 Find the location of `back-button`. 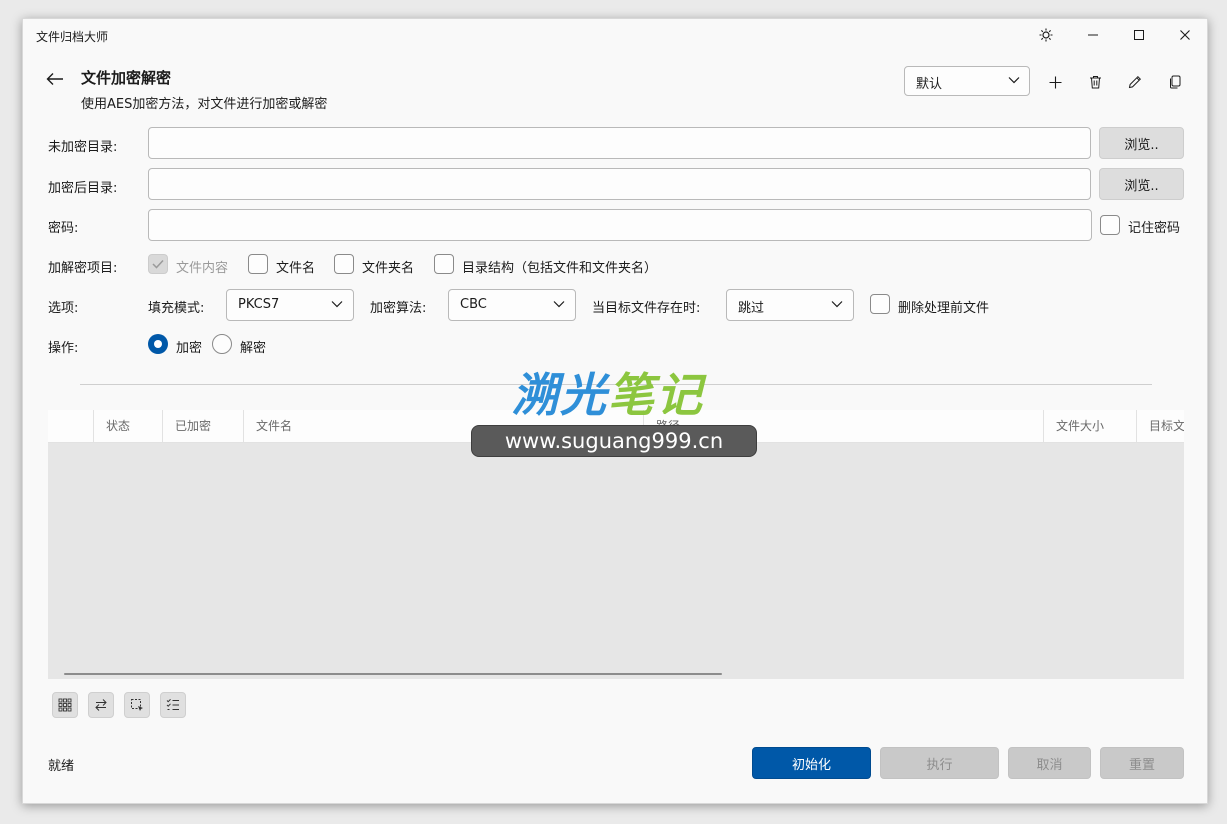

back-button is located at coordinates (55, 79).